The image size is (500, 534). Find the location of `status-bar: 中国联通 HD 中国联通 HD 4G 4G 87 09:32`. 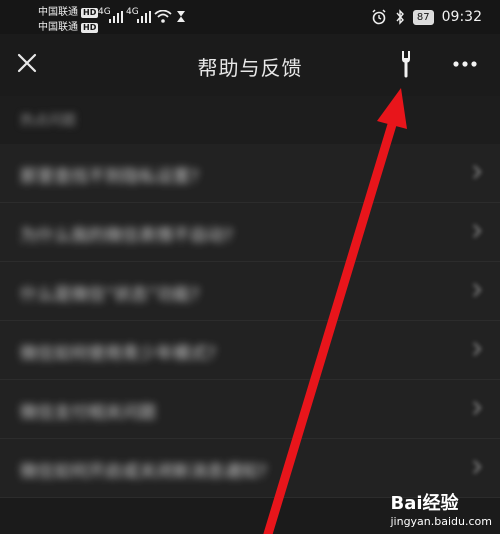

status-bar: 中国联通 HD 中国联通 HD 4G 4G 87 09:32 is located at coordinates (250, 17).